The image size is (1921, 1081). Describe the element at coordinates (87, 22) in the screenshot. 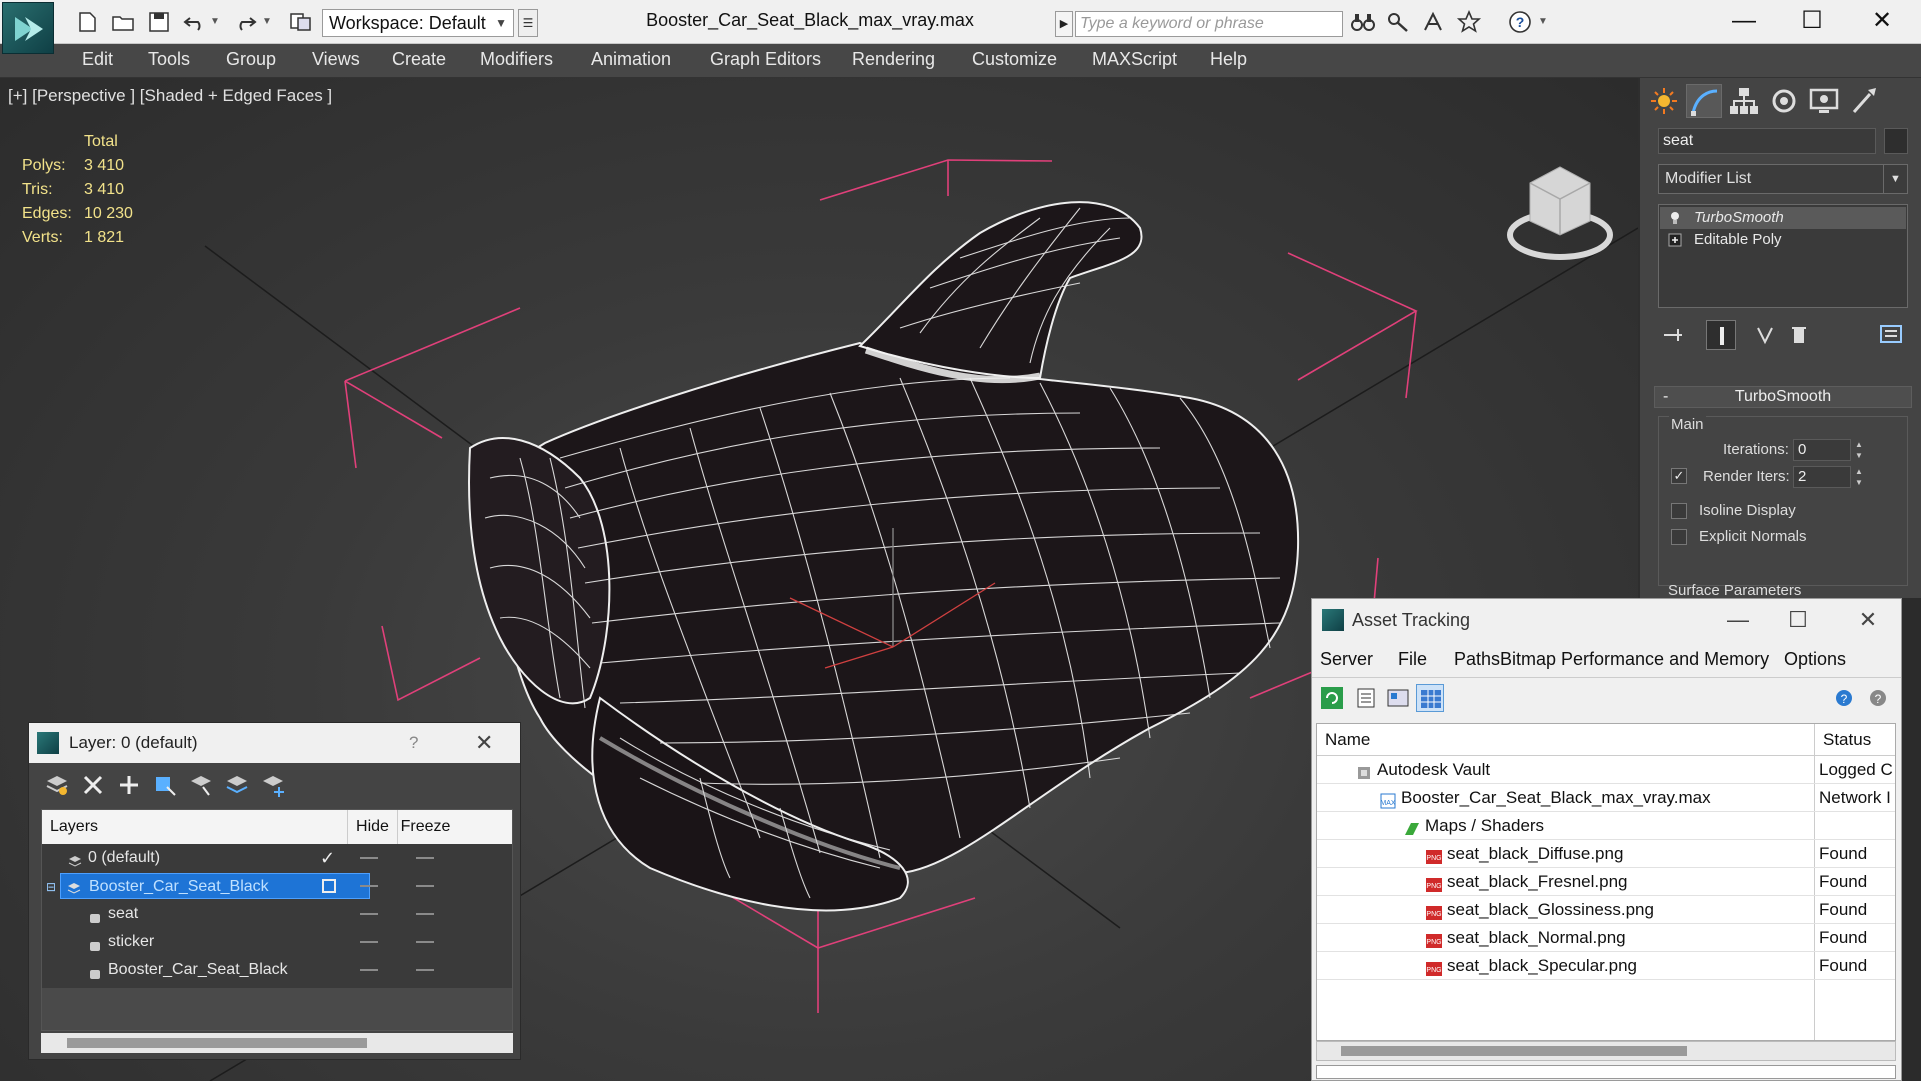

I see `new-file-icon` at that location.